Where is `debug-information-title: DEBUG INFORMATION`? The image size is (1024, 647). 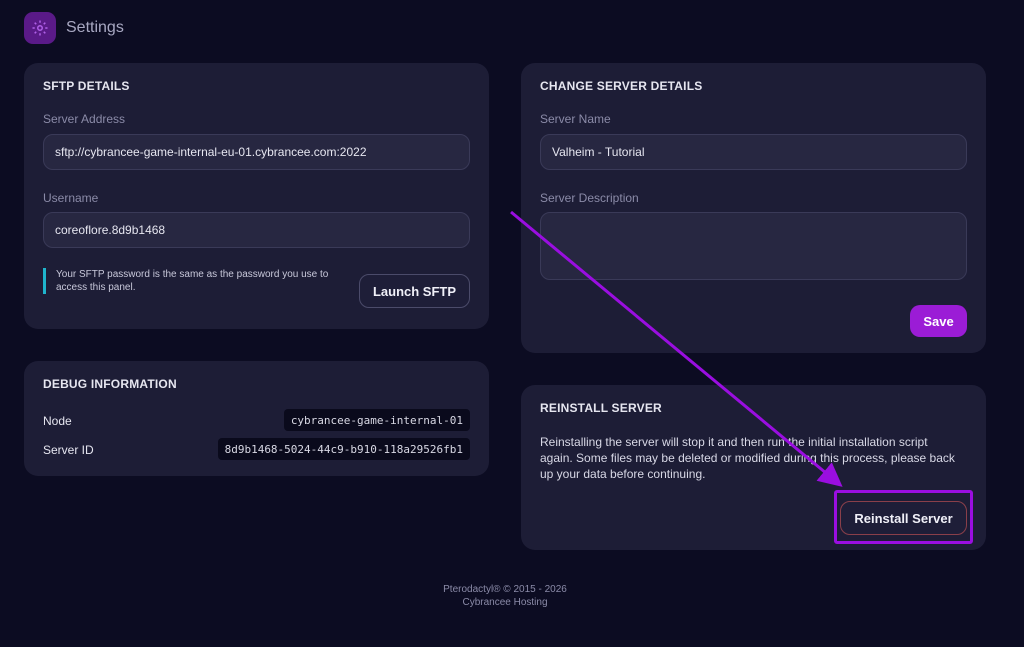 debug-information-title: DEBUG INFORMATION is located at coordinates (110, 384).